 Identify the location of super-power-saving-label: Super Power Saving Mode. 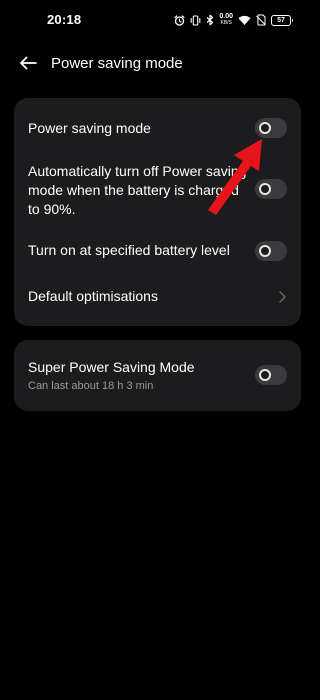
(111, 367).